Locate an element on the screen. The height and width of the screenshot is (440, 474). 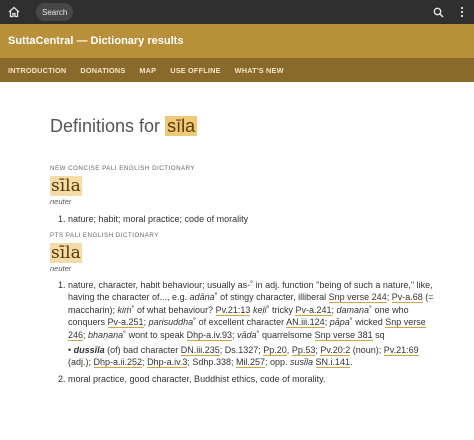
pali-term: susīla is located at coordinates (302, 362).